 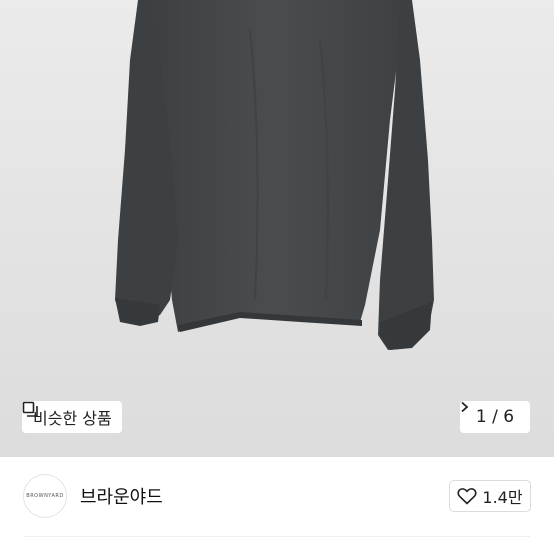 What do you see at coordinates (30, 409) in the screenshot?
I see `similar-products-icon` at bounding box center [30, 409].